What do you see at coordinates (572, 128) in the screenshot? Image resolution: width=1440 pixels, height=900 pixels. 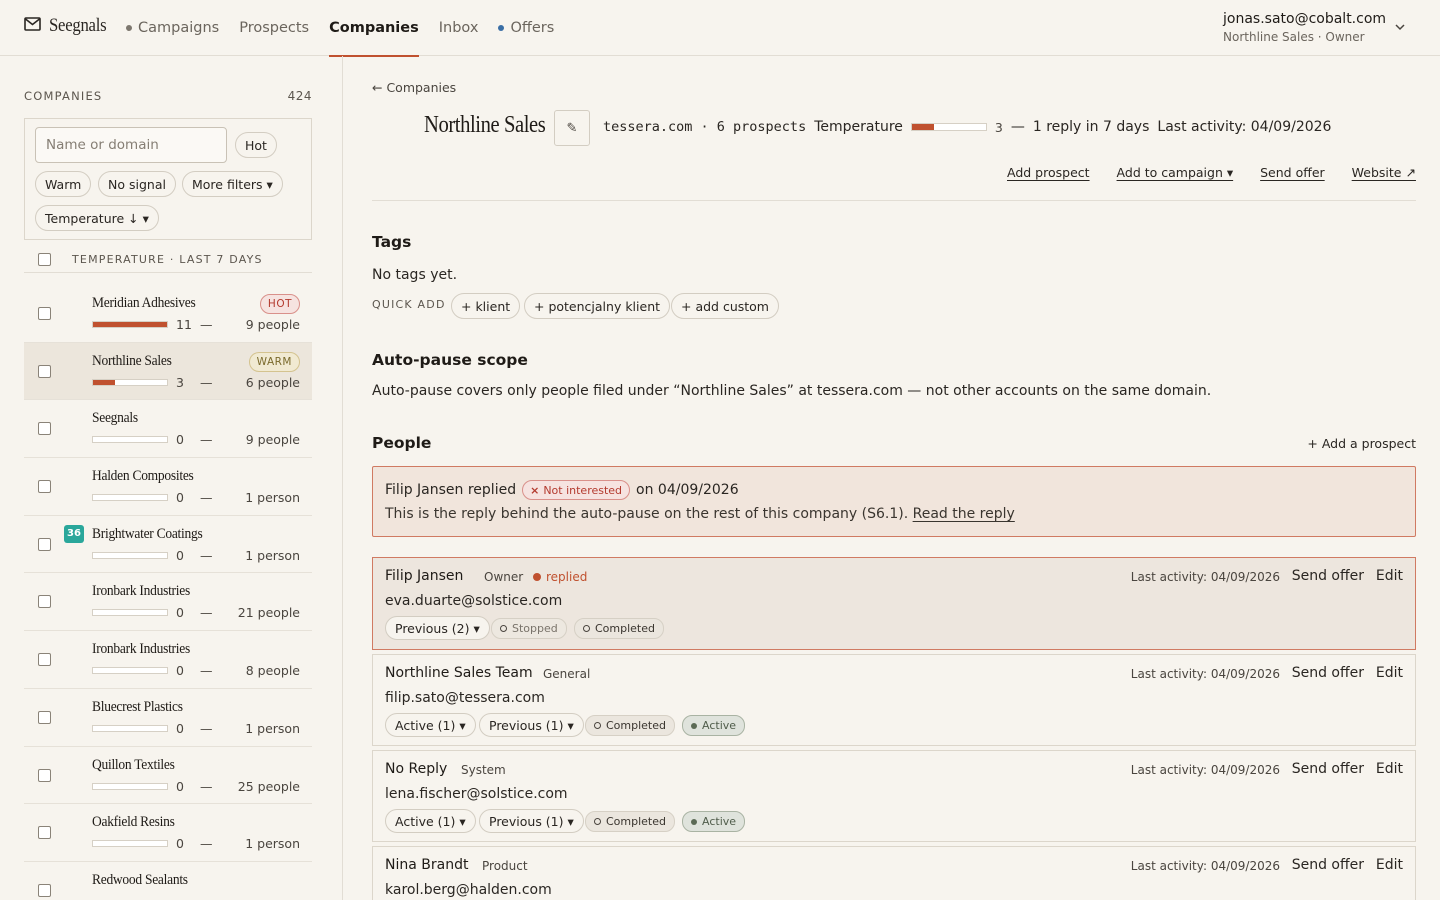 I see `edit-name-button: ✎` at bounding box center [572, 128].